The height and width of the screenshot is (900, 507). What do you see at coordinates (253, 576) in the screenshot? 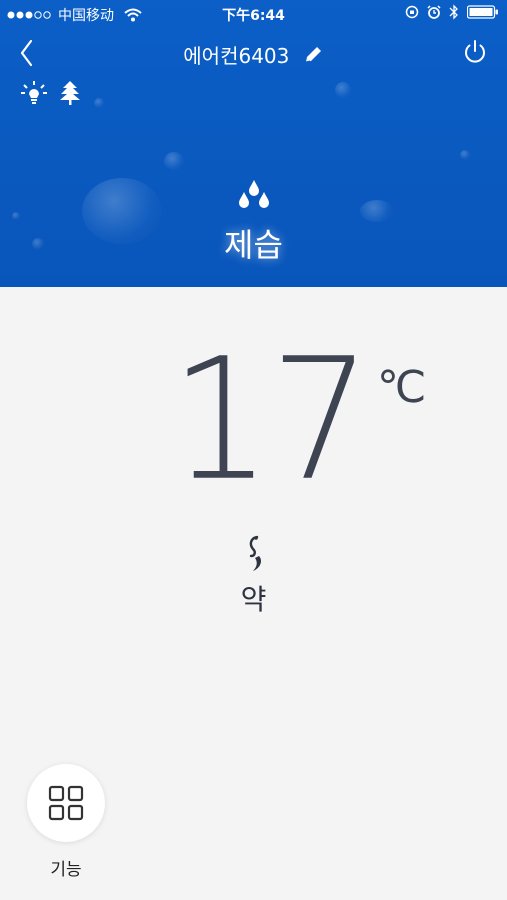
I see `fan-speed: 약` at bounding box center [253, 576].